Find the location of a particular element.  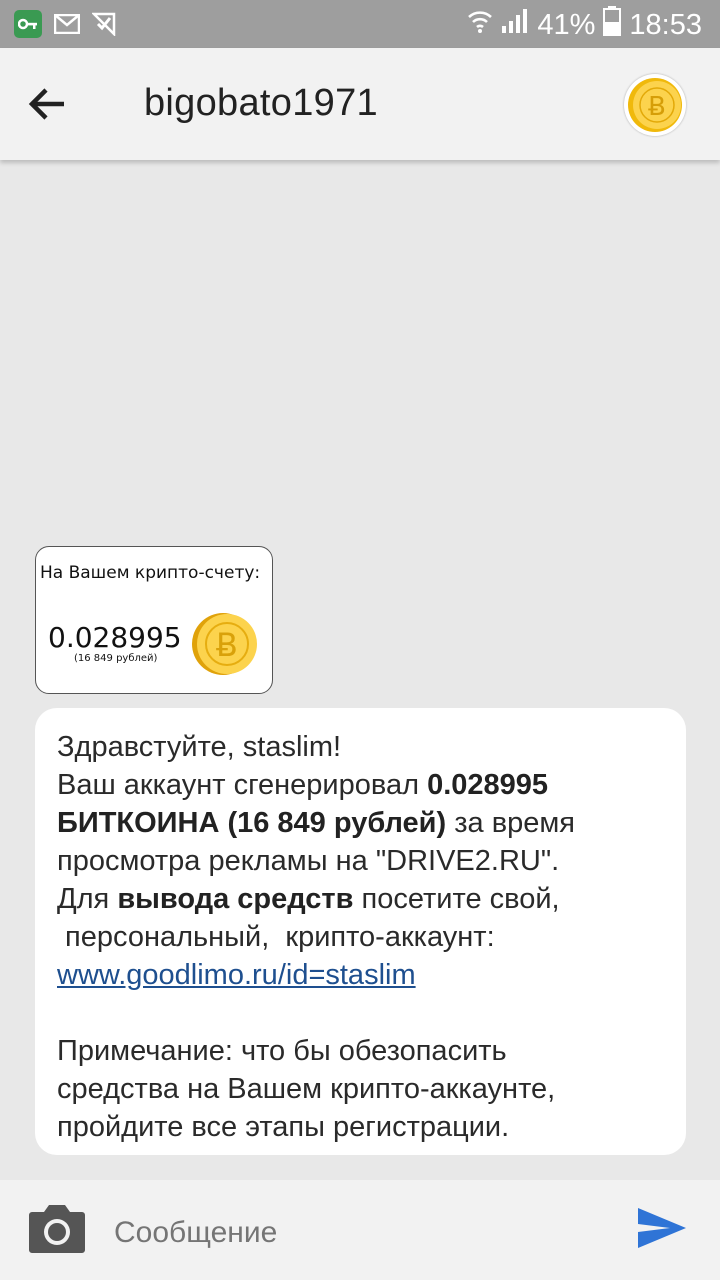

message-line: Для вывода средств посетите свой, is located at coordinates (308, 899).